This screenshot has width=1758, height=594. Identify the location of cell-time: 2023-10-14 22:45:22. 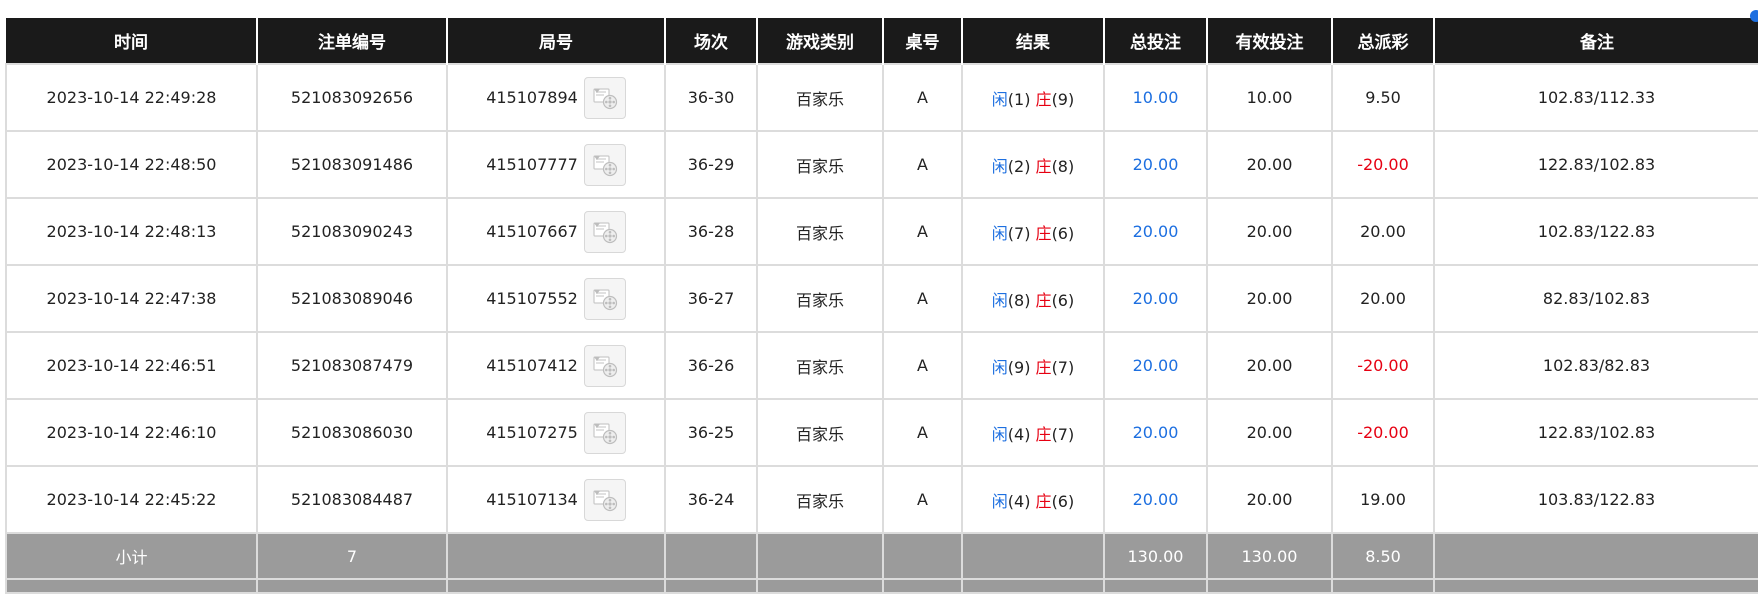
(131, 499).